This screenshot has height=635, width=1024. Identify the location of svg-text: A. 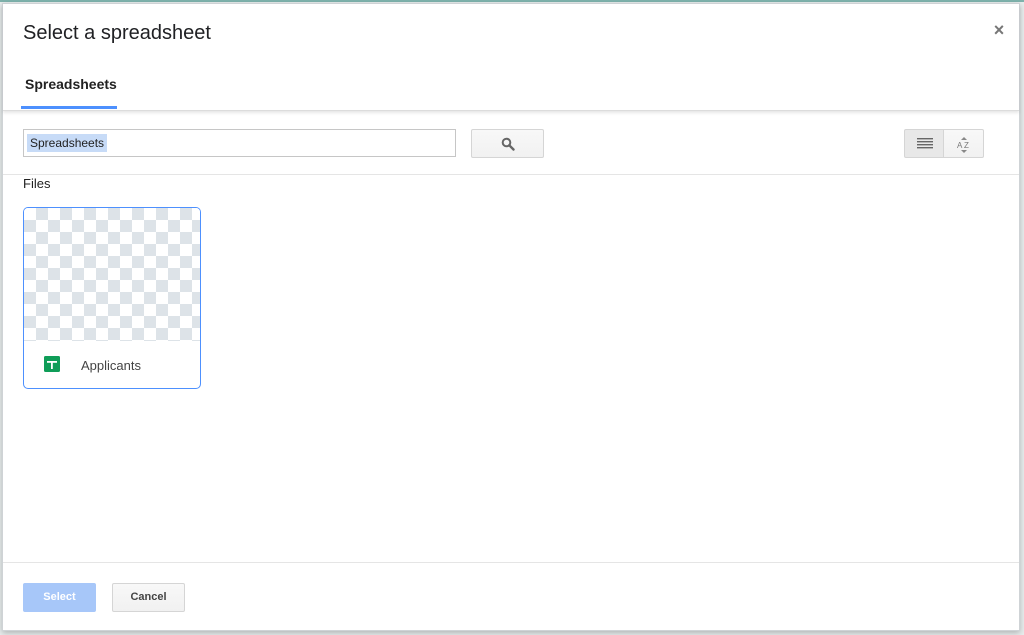
(960, 145).